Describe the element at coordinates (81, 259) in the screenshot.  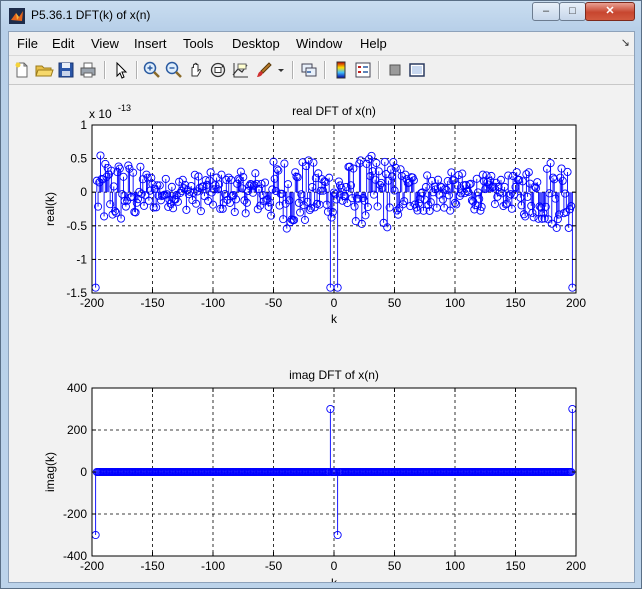
I see `y-tick-label: -1` at that location.